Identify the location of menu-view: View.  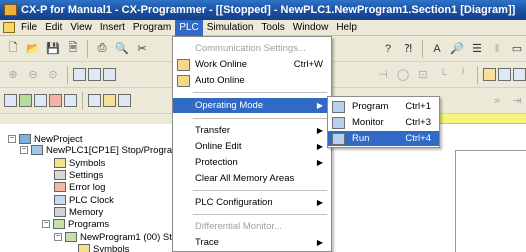
(81, 28).